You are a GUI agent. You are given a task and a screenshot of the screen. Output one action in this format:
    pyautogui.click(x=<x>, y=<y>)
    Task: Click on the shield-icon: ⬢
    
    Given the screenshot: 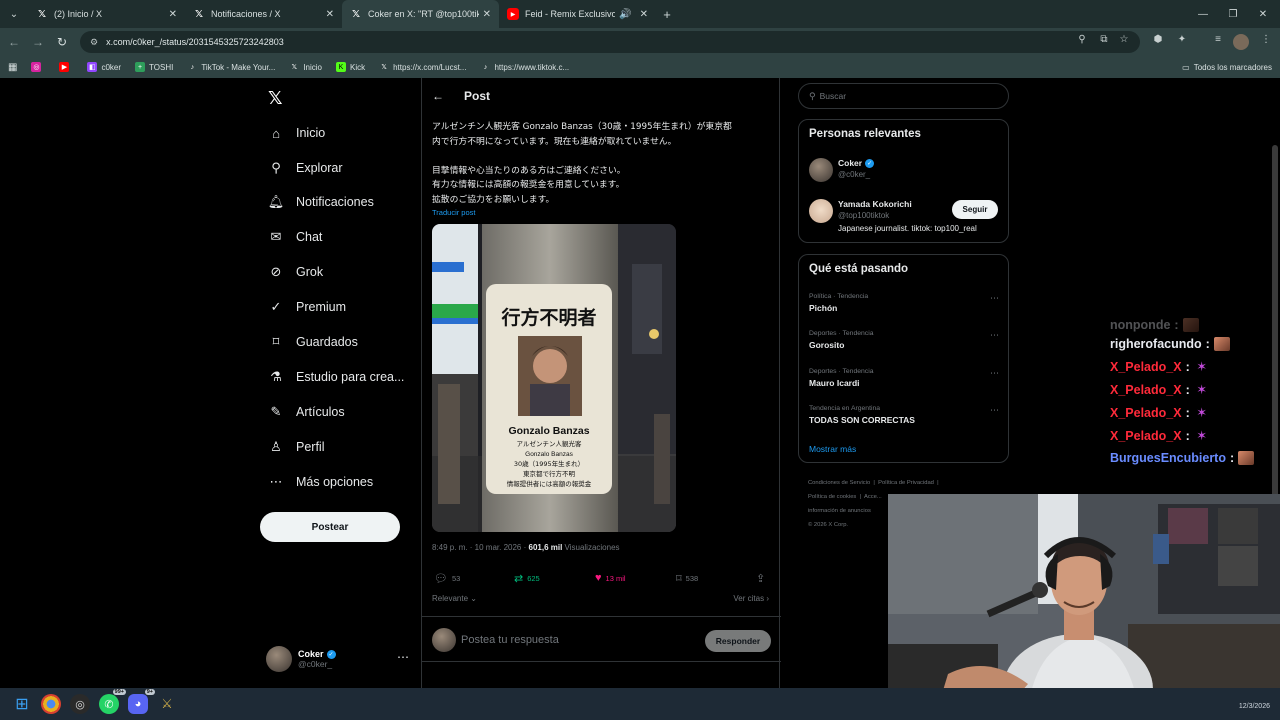 What is the action you would take?
    pyautogui.click(x=1158, y=42)
    